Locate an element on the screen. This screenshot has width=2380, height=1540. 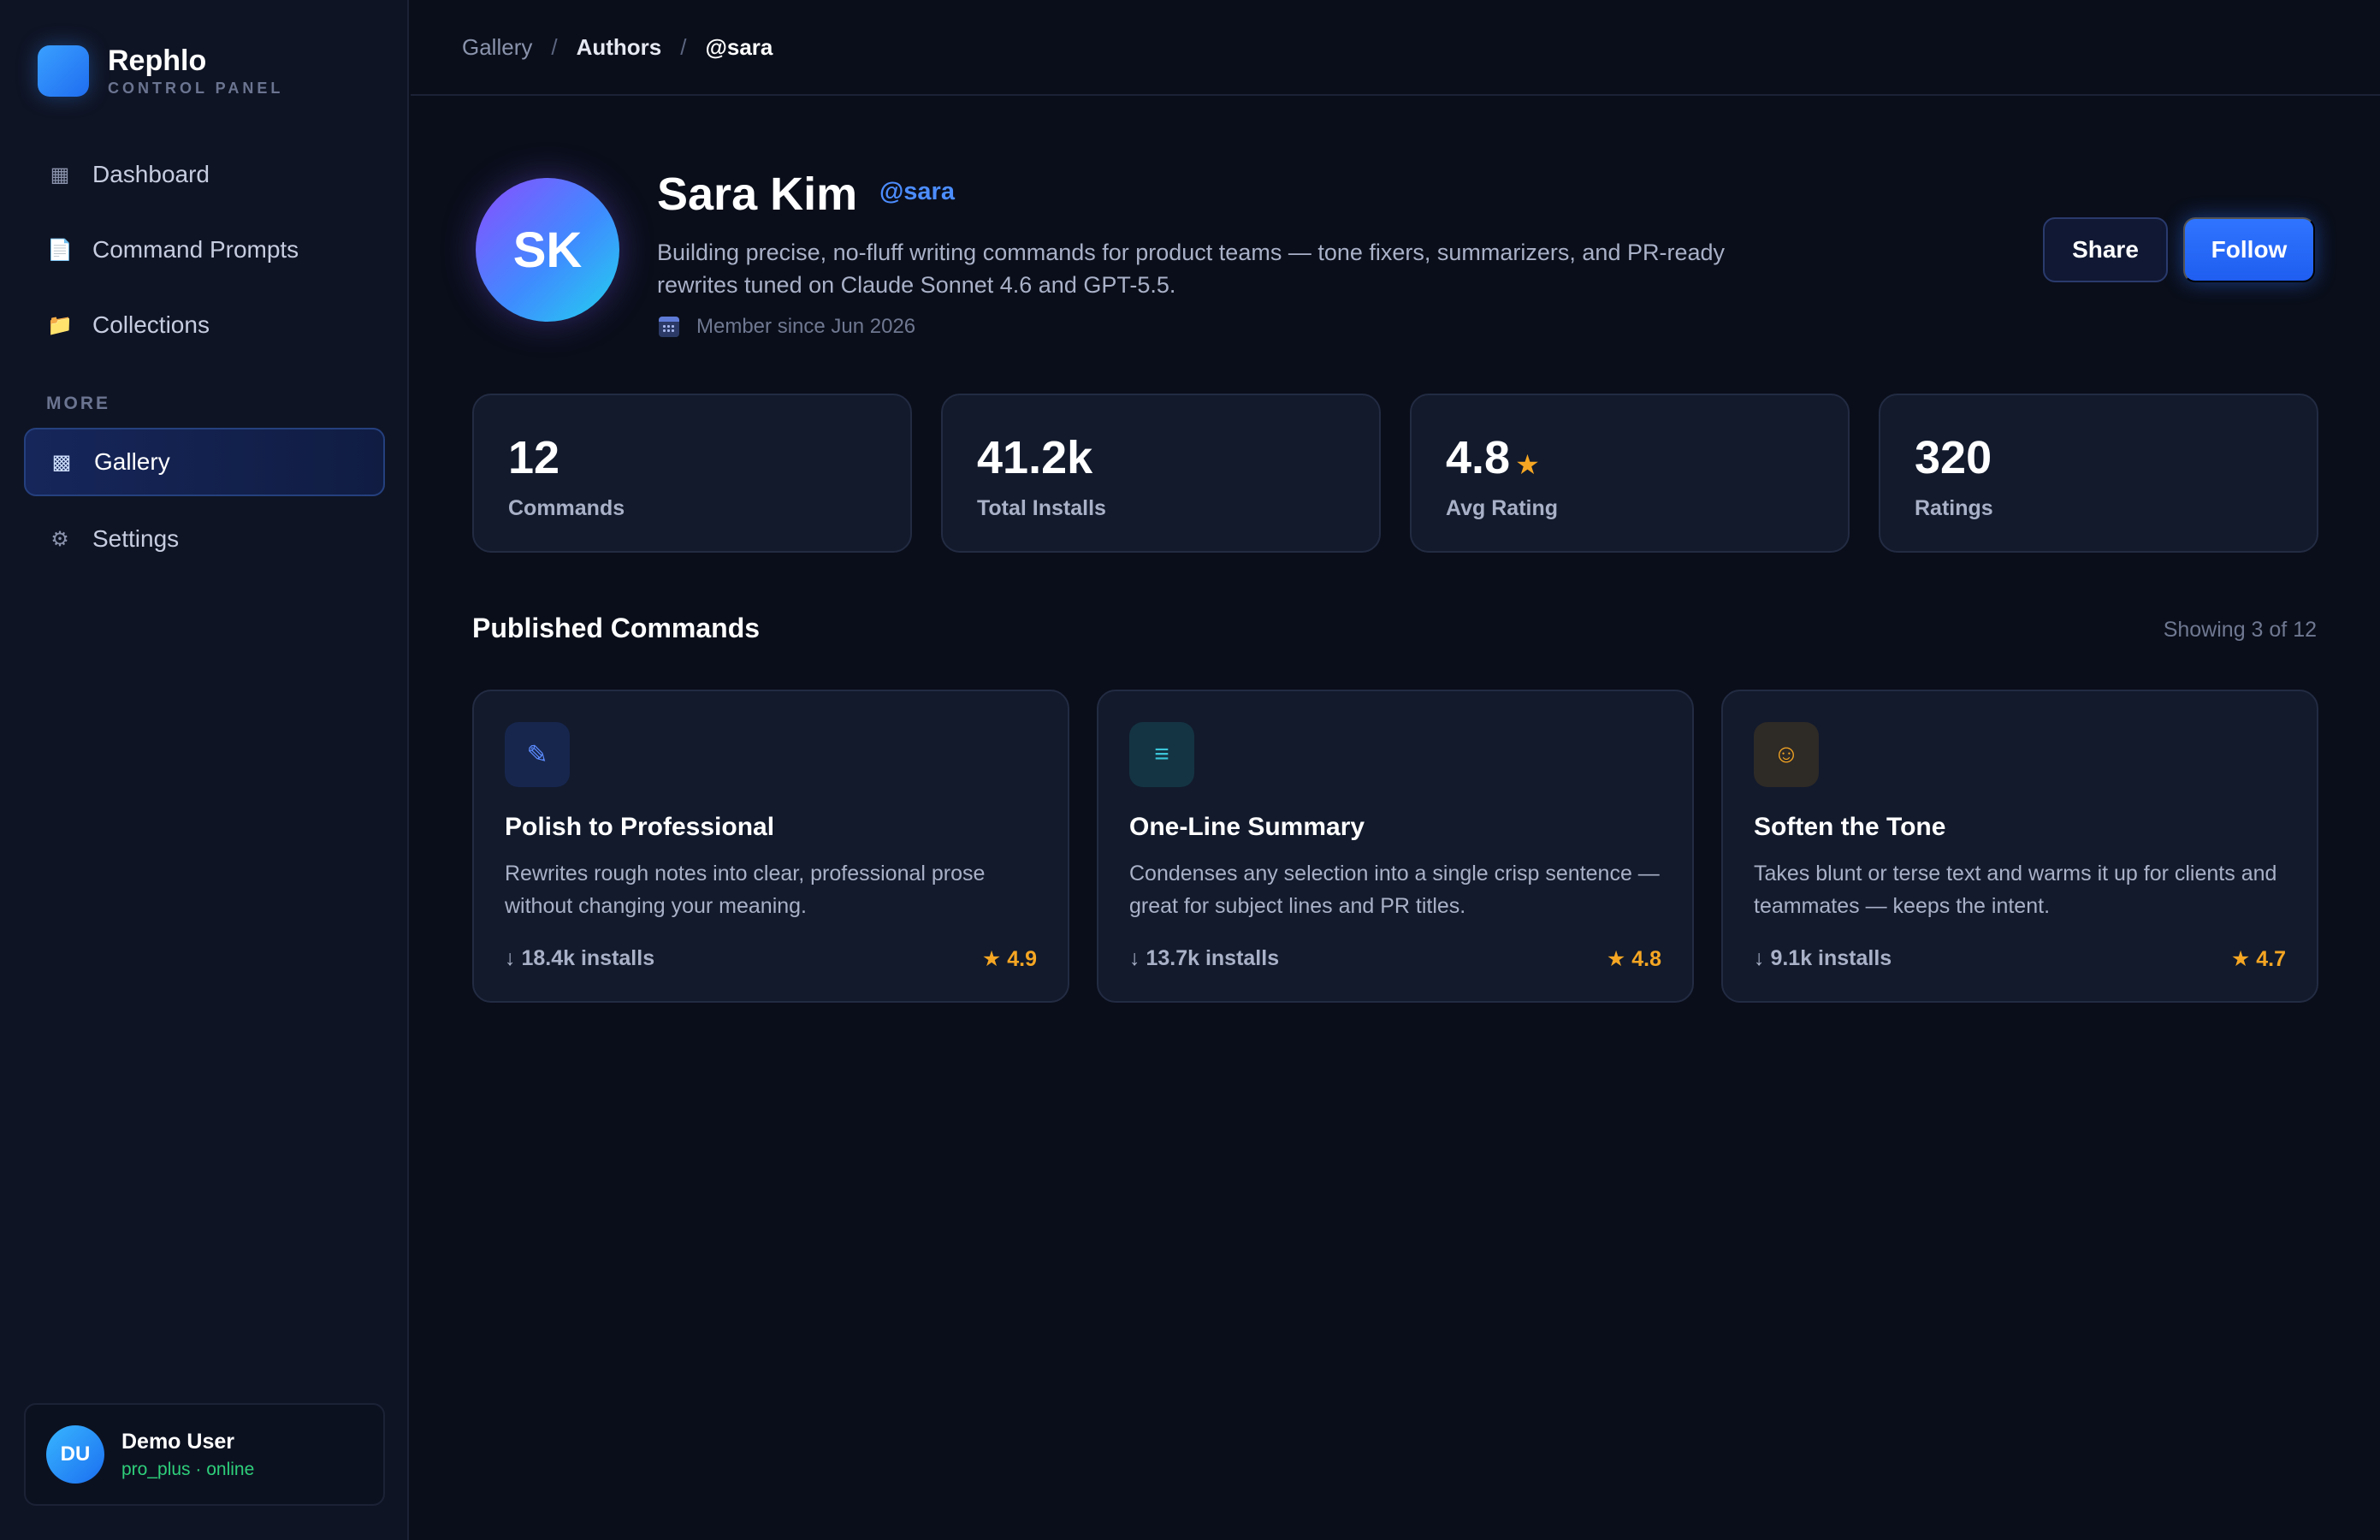
stat-value: 4.8 ★ is located at coordinates (1493, 457).